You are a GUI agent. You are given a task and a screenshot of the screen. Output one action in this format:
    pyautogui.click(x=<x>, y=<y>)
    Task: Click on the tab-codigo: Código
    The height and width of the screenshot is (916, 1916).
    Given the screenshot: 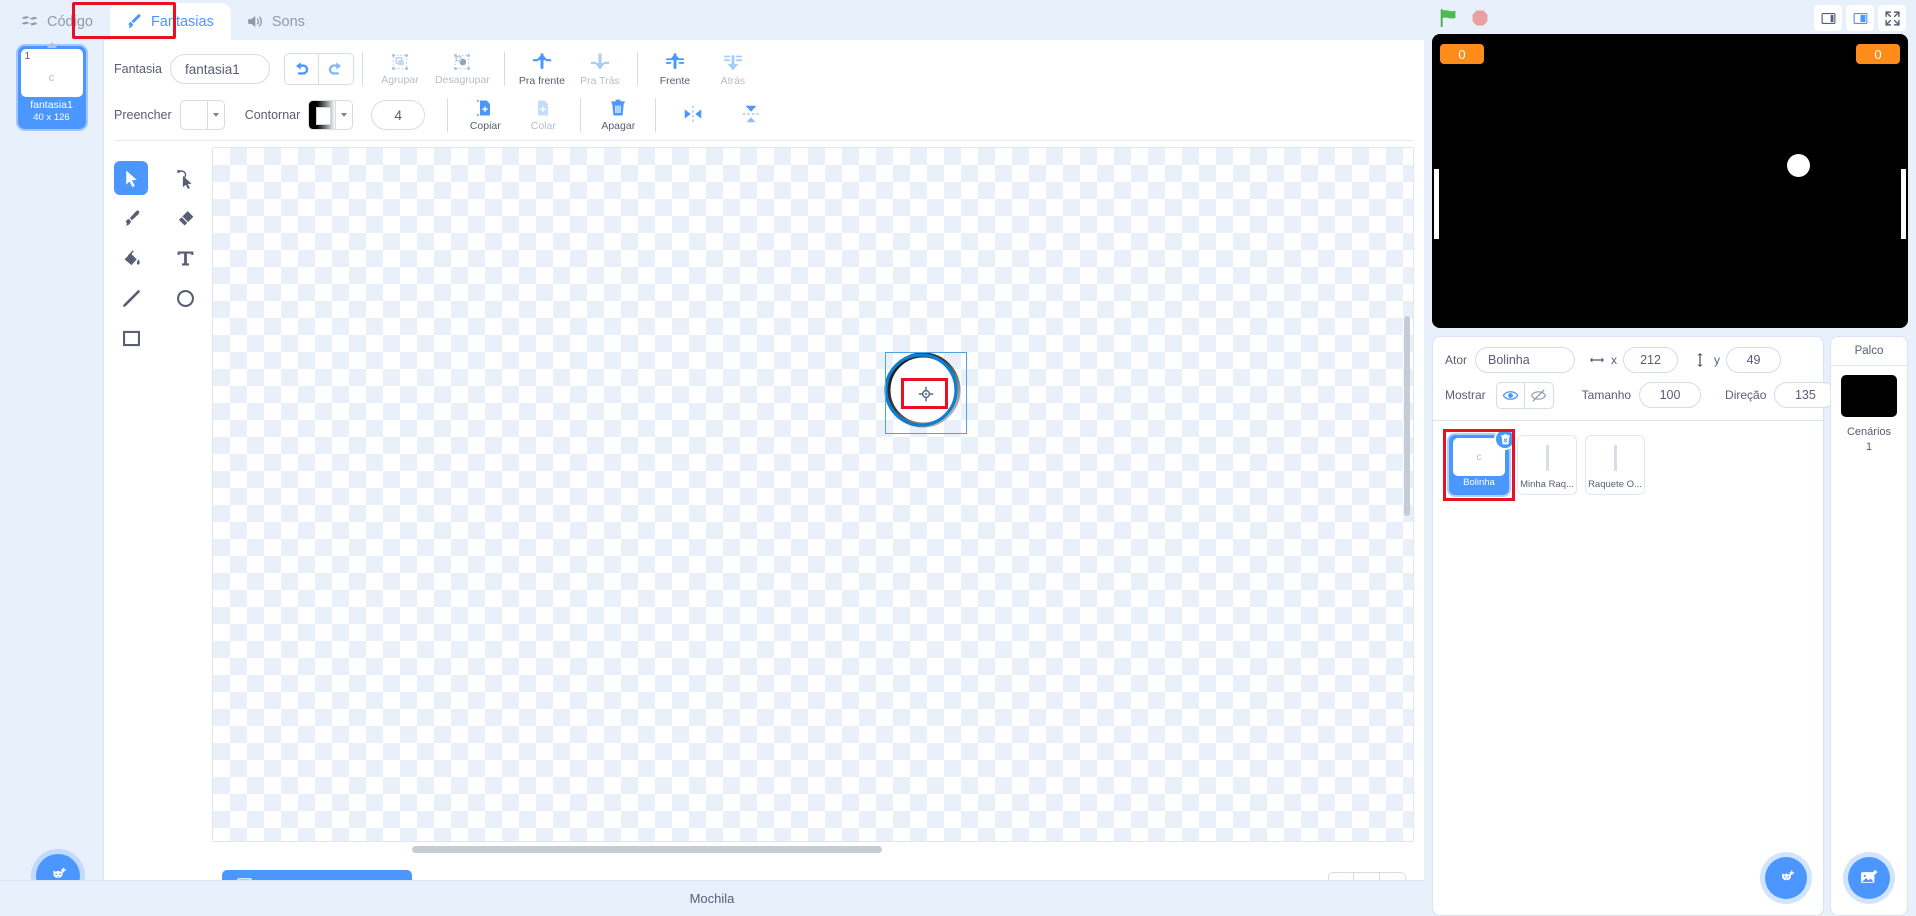 What is the action you would take?
    pyautogui.click(x=58, y=21)
    